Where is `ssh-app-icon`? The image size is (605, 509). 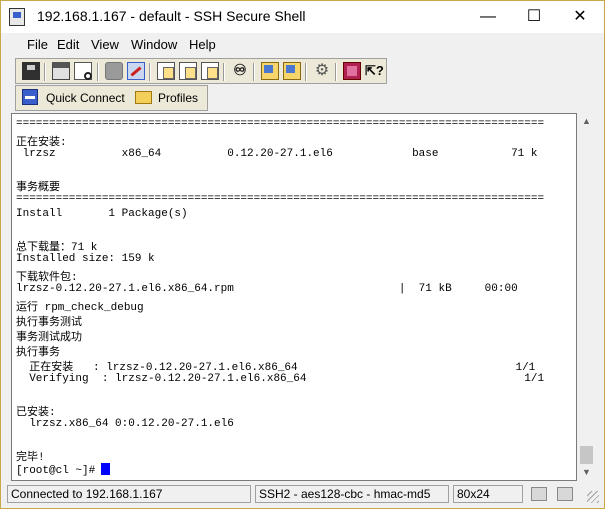 ssh-app-icon is located at coordinates (17, 17).